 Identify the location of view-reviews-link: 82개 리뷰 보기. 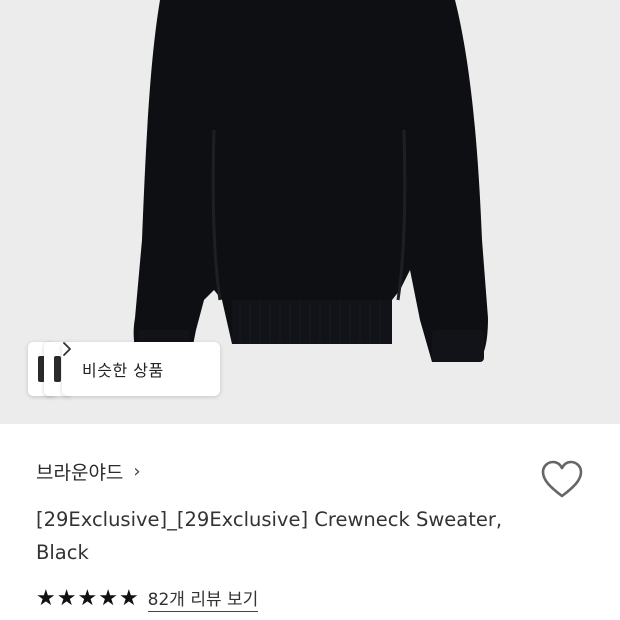
(203, 598).